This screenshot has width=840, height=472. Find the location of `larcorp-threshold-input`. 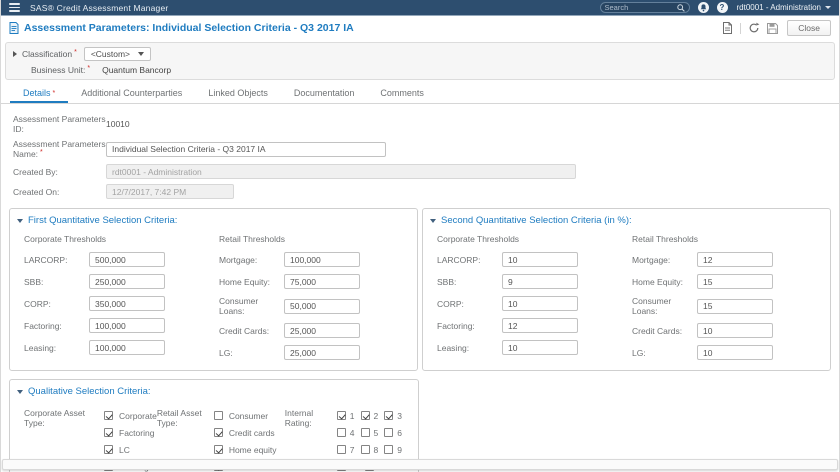

larcorp-threshold-input is located at coordinates (127, 259).